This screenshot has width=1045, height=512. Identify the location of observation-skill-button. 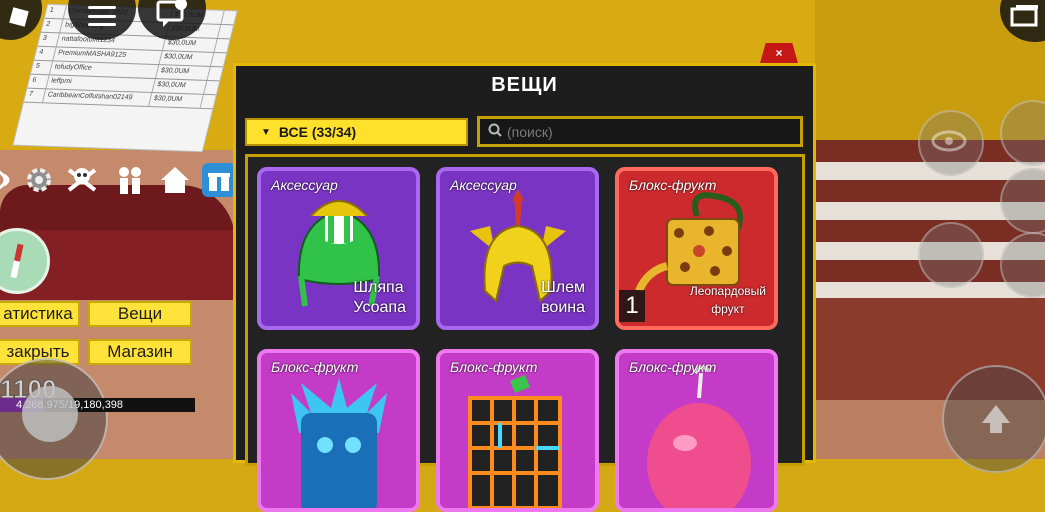
(951, 143).